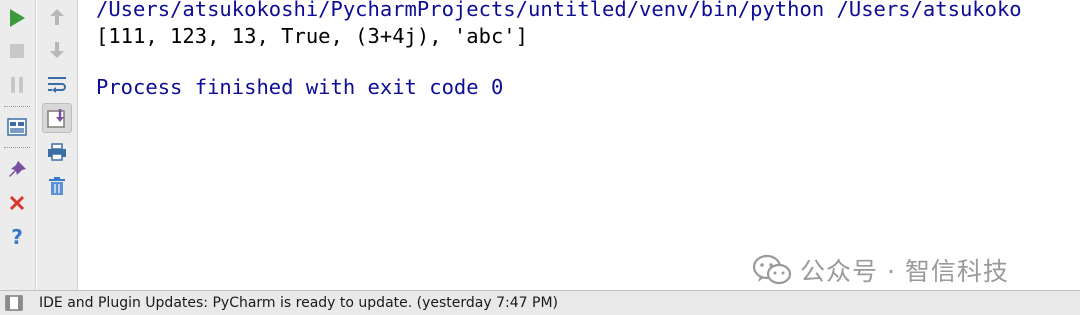  I want to click on wechat-icon, so click(772, 269).